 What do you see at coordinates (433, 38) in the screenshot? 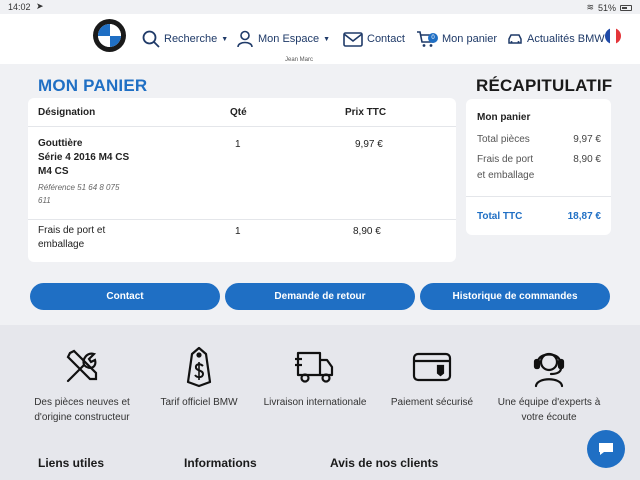
I see `cart-count-badge: 0` at bounding box center [433, 38].